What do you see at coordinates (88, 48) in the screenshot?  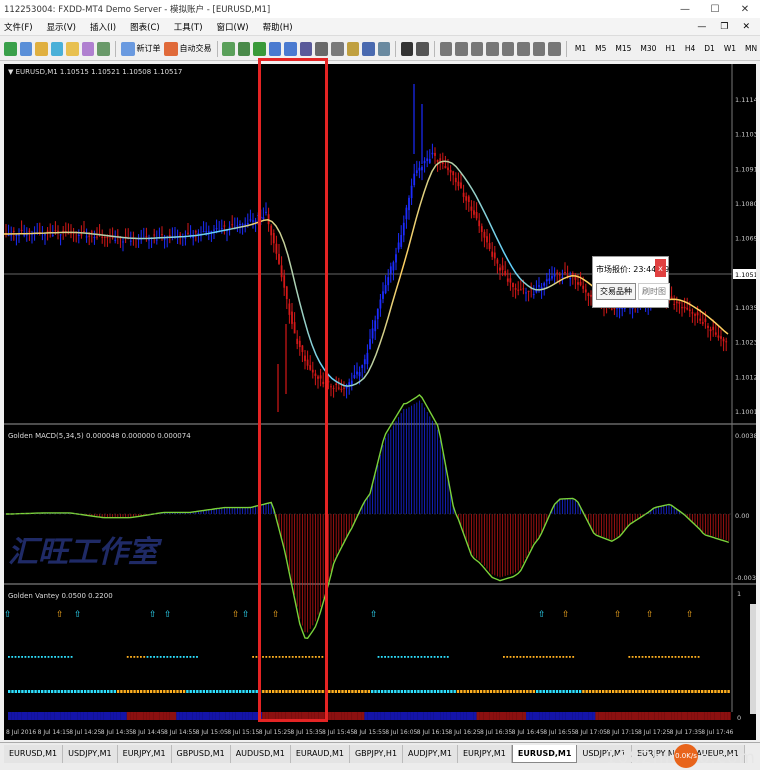 I see `terminal-icon` at bounding box center [88, 48].